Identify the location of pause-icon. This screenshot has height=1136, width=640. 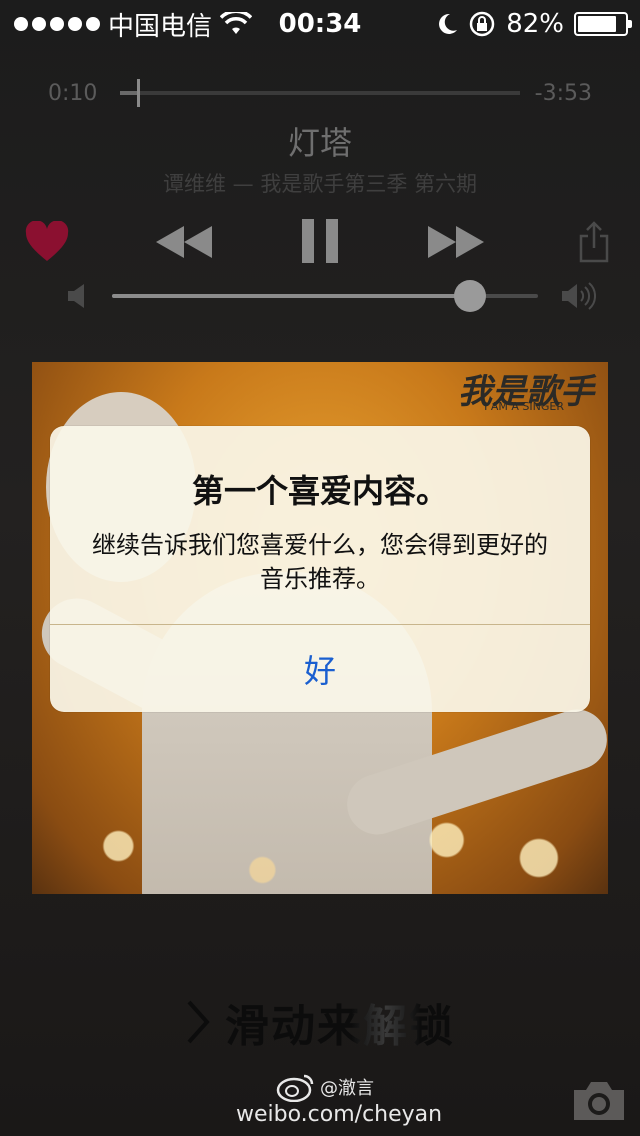
(320, 241).